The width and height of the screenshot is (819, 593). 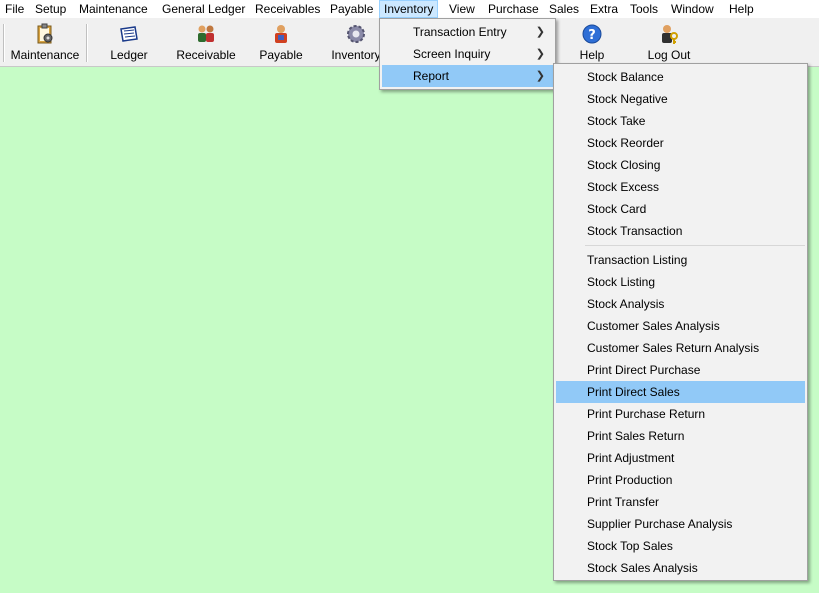 I want to click on clipboard-gear-icon, so click(x=45, y=33).